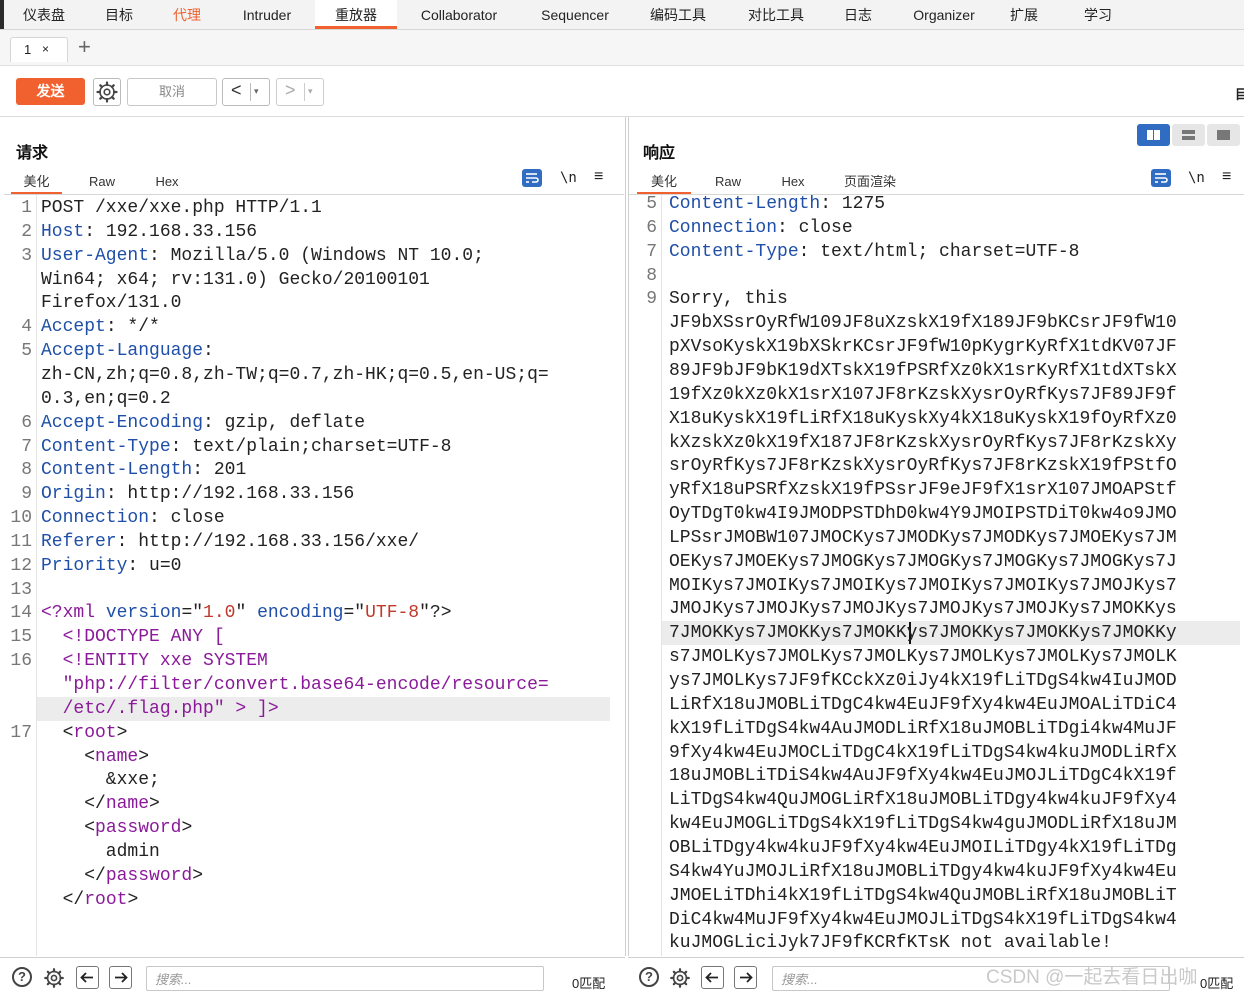 This screenshot has height=996, width=1244. What do you see at coordinates (106, 899) in the screenshot?
I see `code-token: root` at bounding box center [106, 899].